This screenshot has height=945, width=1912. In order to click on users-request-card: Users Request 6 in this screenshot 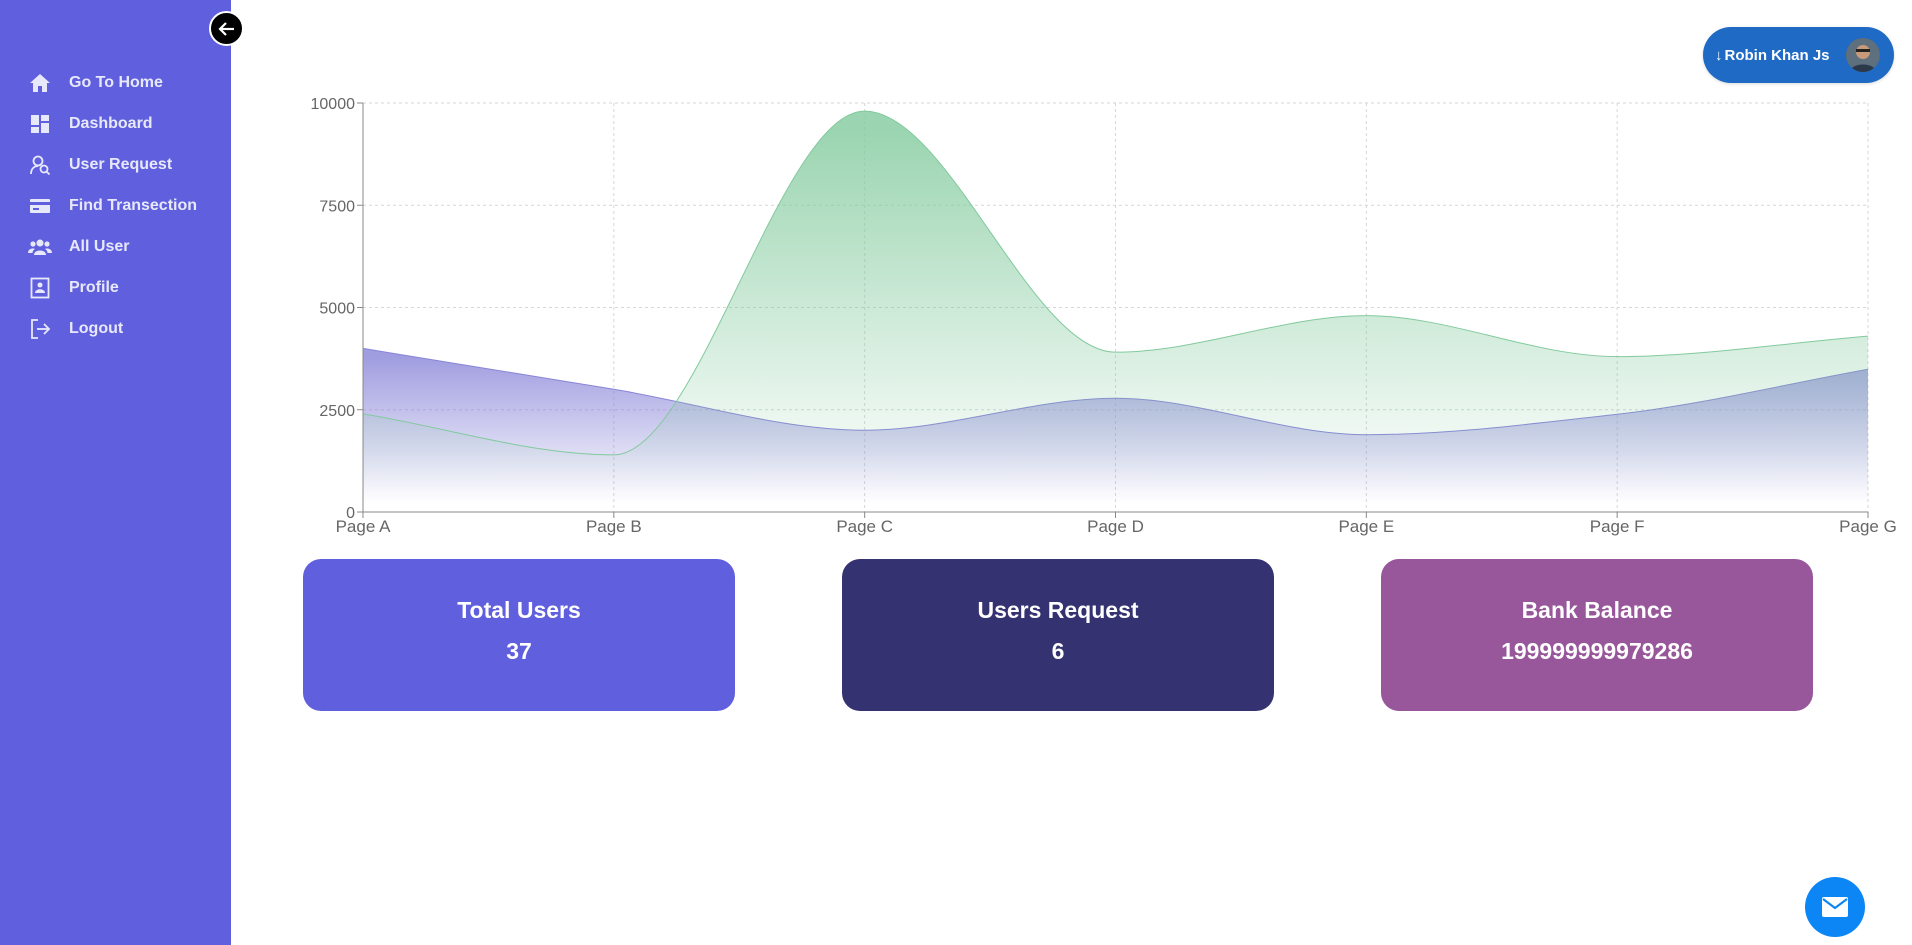, I will do `click(1058, 635)`.